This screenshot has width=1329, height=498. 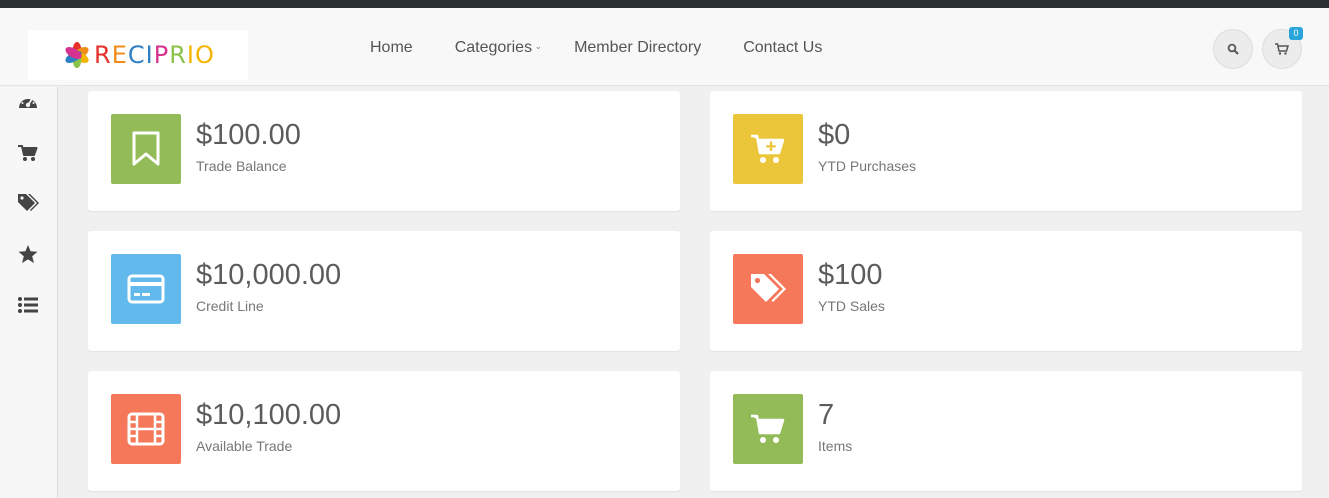 I want to click on flower-logo-icon, so click(x=77, y=55).